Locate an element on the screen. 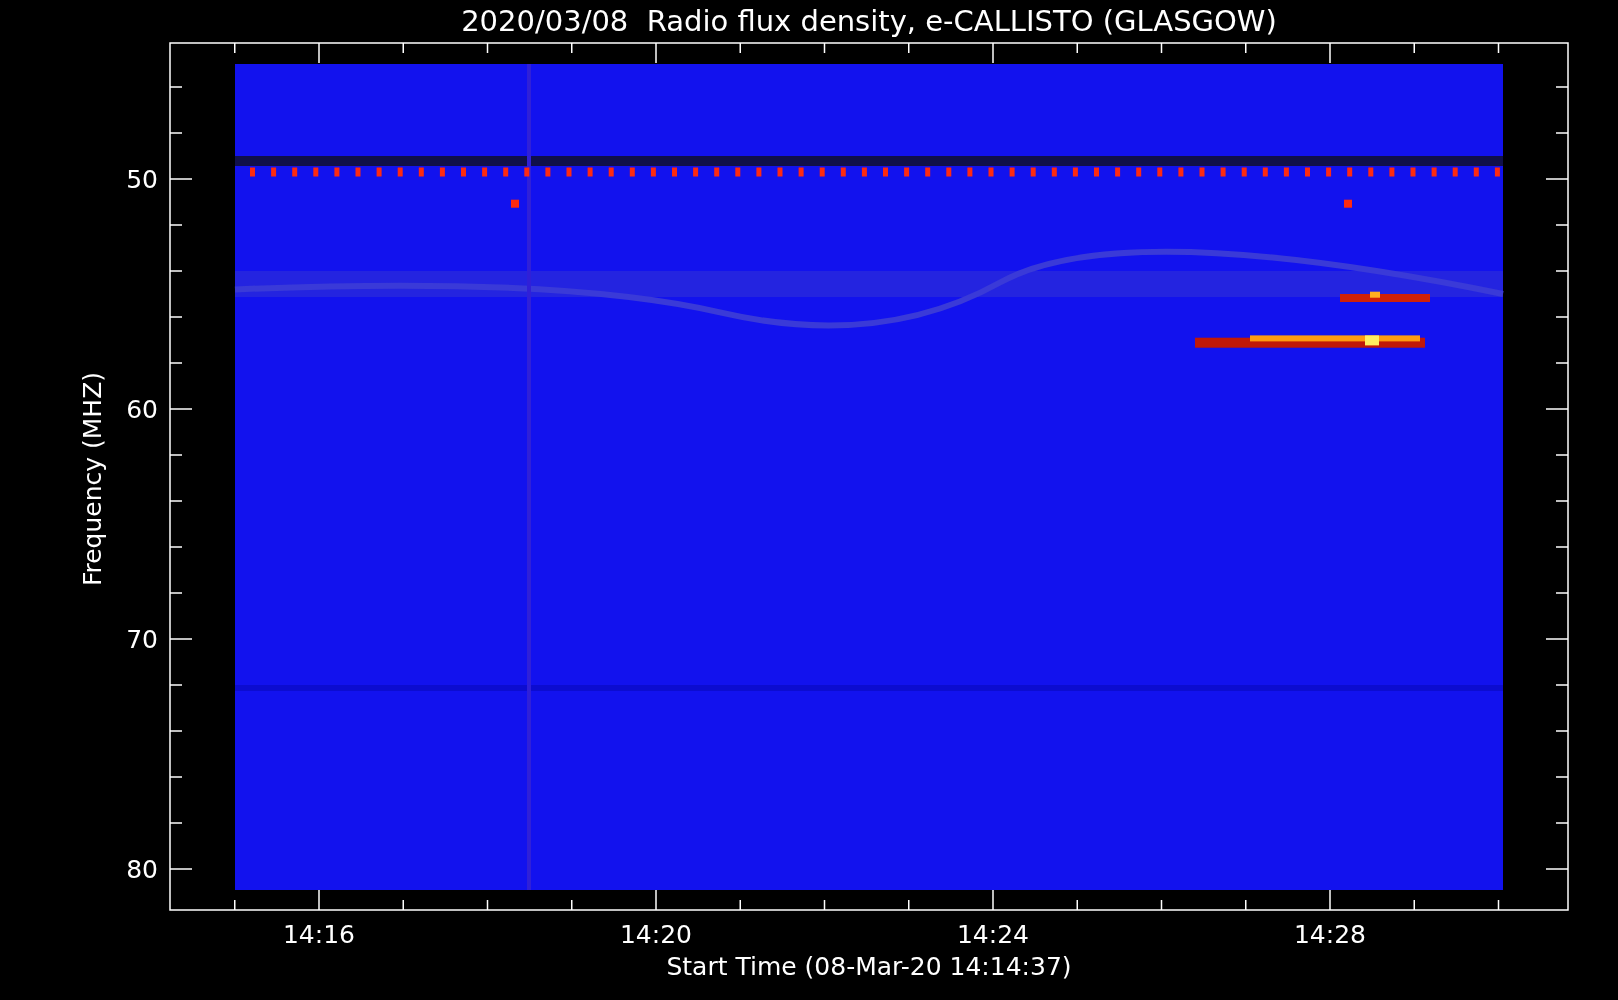 The width and height of the screenshot is (1618, 1000). axis-tick-label: 14:28 is located at coordinates (1330, 934).